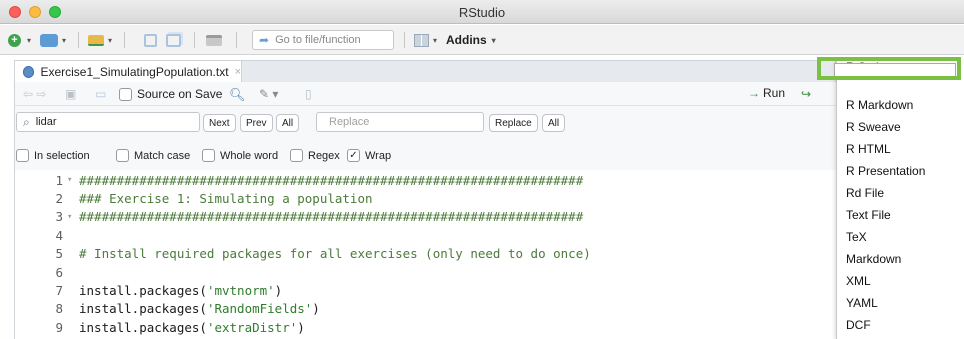 The image size is (964, 339). I want to click on addins-menu: Addins ▾, so click(471, 40).